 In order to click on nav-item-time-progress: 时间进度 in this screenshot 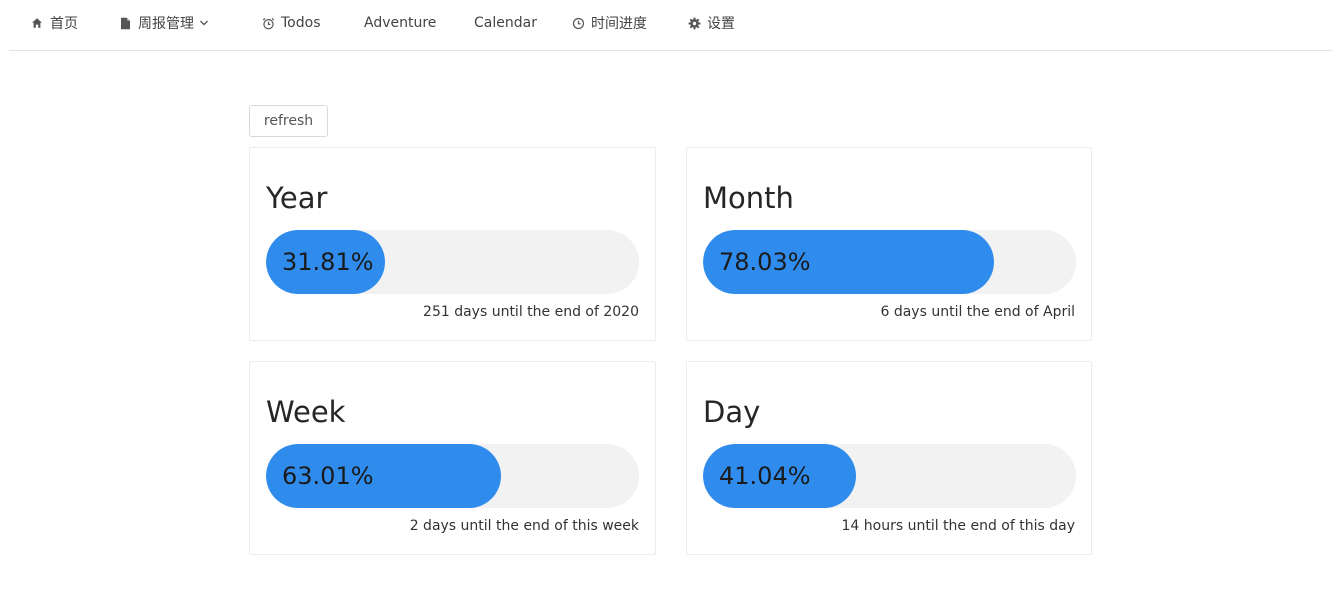, I will do `click(609, 23)`.